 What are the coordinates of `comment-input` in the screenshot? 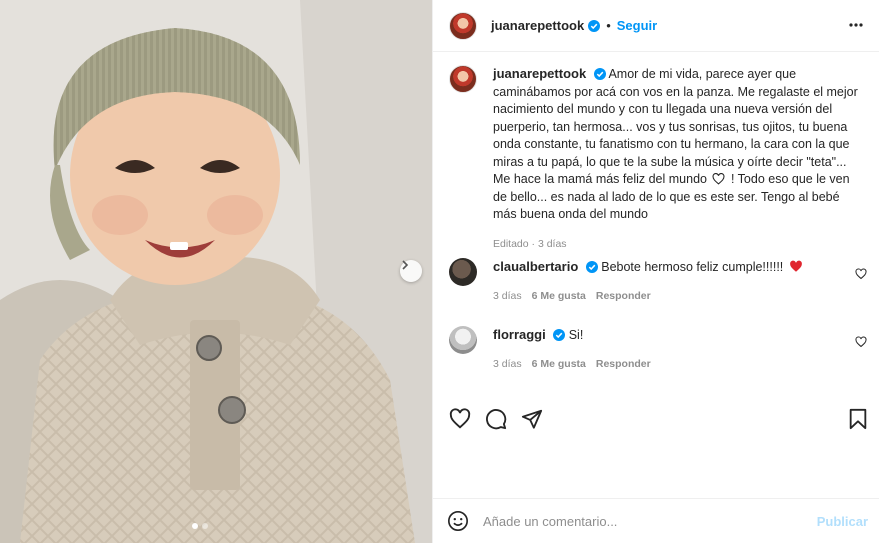 It's located at (643, 521).